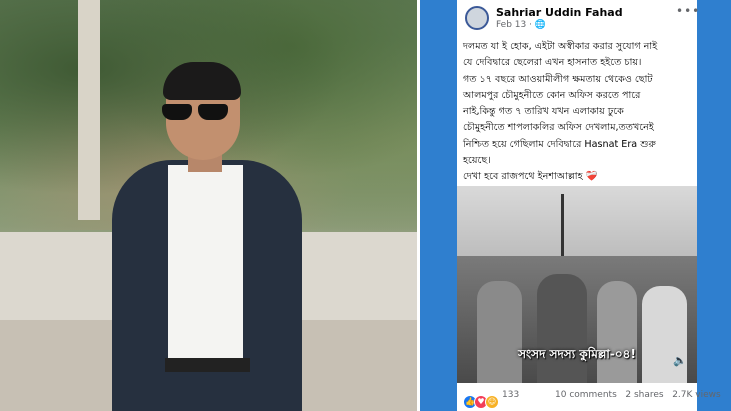 Image resolution: width=731 pixels, height=411 pixels. What do you see at coordinates (523, 177) in the screenshot?
I see `post-line-text: দেখা হবে রাজপথে ইনশাআল্লাহ` at bounding box center [523, 177].